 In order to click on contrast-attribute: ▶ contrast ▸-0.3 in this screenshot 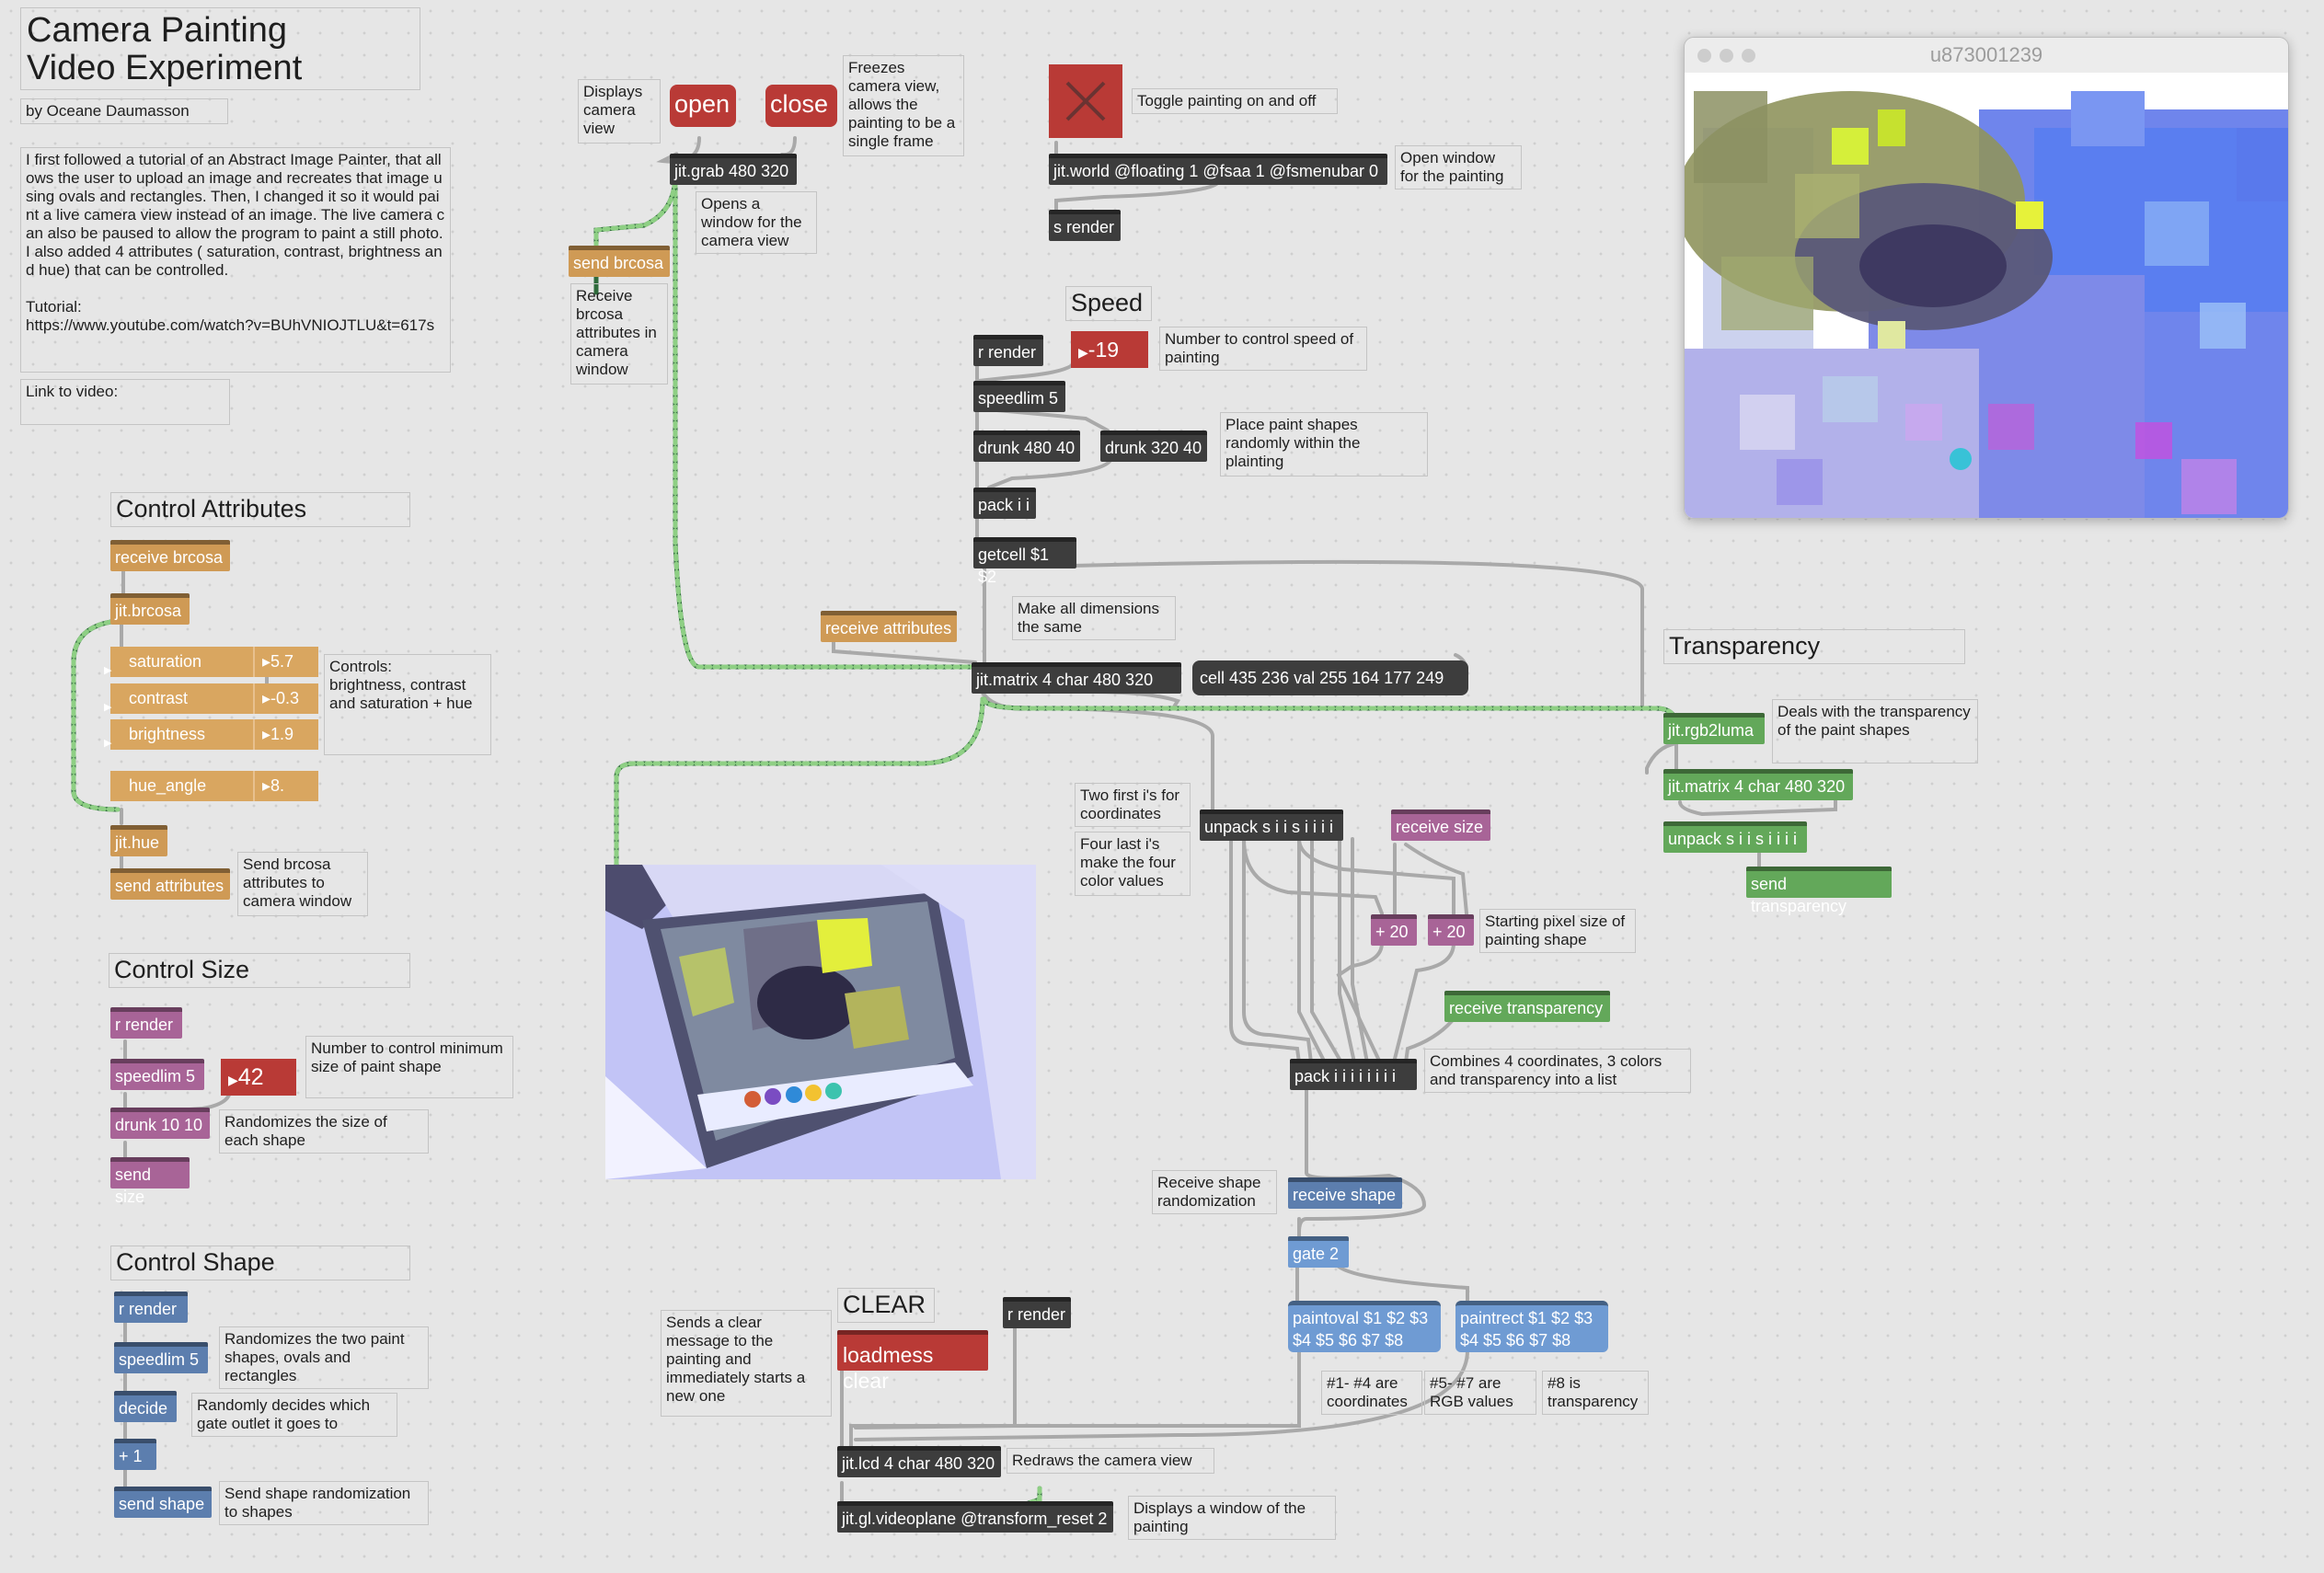, I will do `click(211, 699)`.